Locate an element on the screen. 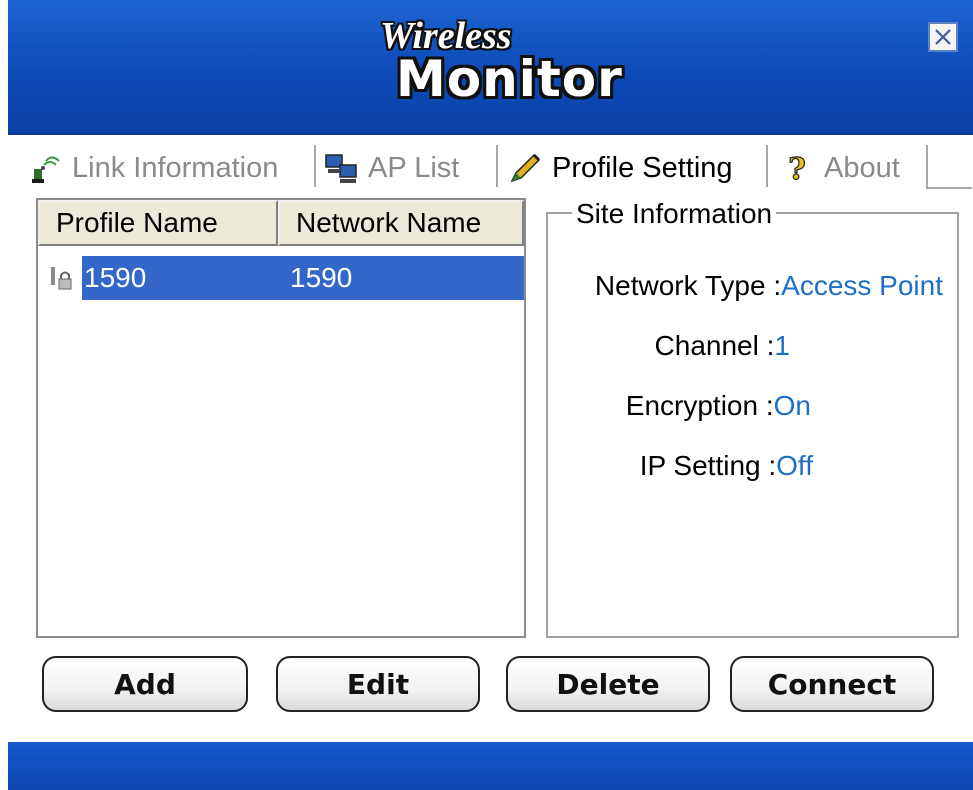 Image resolution: width=973 pixels, height=790 pixels. list-header: Profile Name Network Name is located at coordinates (281, 225).